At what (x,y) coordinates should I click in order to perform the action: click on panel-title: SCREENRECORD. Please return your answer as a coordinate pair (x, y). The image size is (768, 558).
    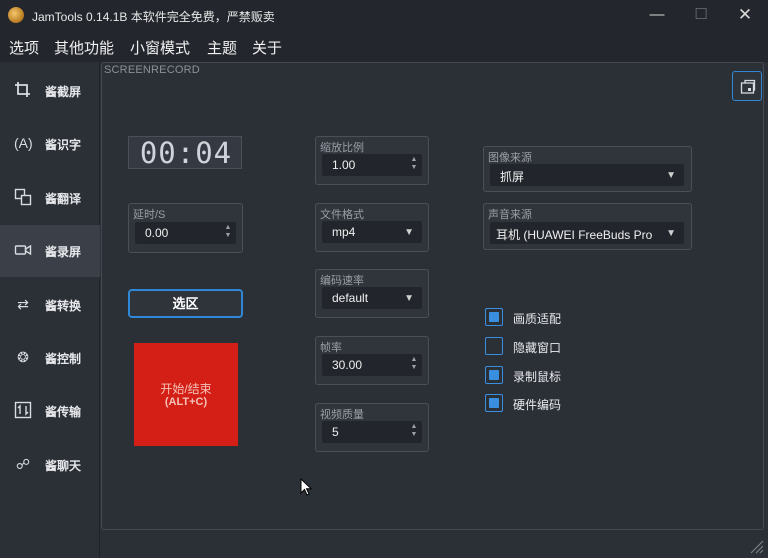
    Looking at the image, I should click on (152, 70).